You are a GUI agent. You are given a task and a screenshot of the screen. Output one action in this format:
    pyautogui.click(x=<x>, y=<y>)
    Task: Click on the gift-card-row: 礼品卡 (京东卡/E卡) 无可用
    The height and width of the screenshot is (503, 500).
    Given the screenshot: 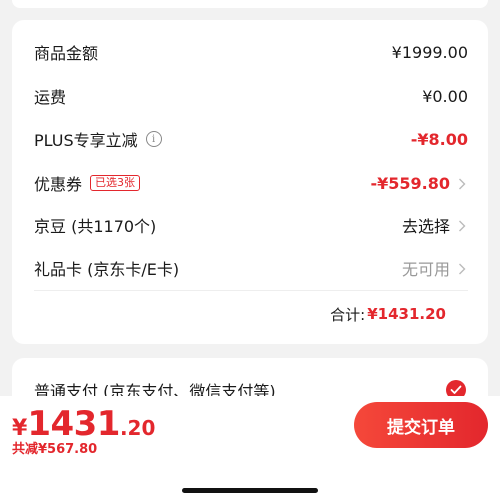 What is the action you would take?
    pyautogui.click(x=251, y=268)
    